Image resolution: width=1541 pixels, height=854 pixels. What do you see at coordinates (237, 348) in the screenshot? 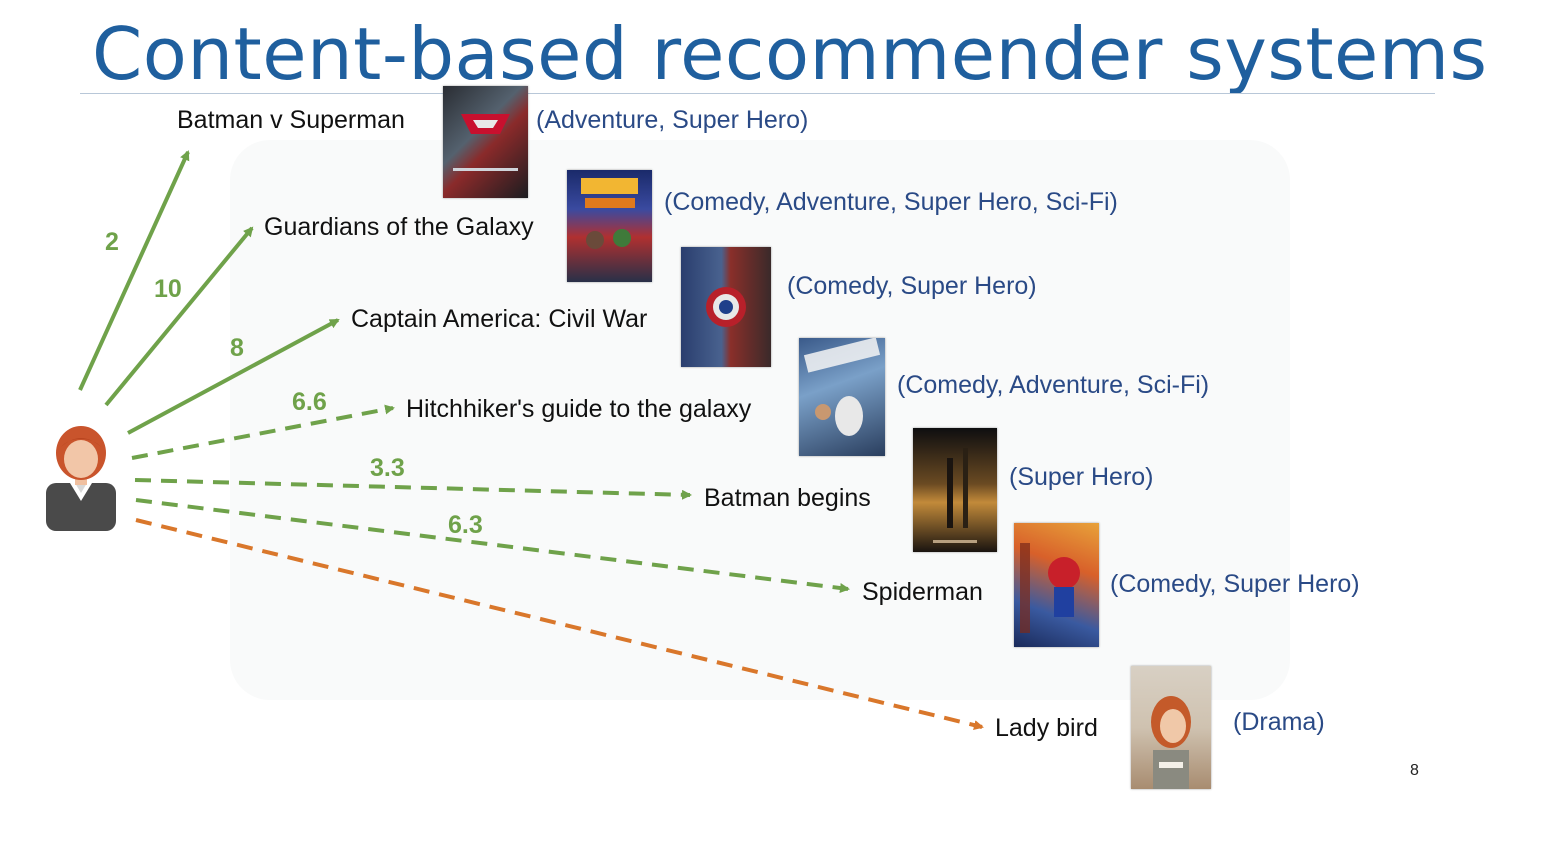
I see `rating-captain-america: 8` at bounding box center [237, 348].